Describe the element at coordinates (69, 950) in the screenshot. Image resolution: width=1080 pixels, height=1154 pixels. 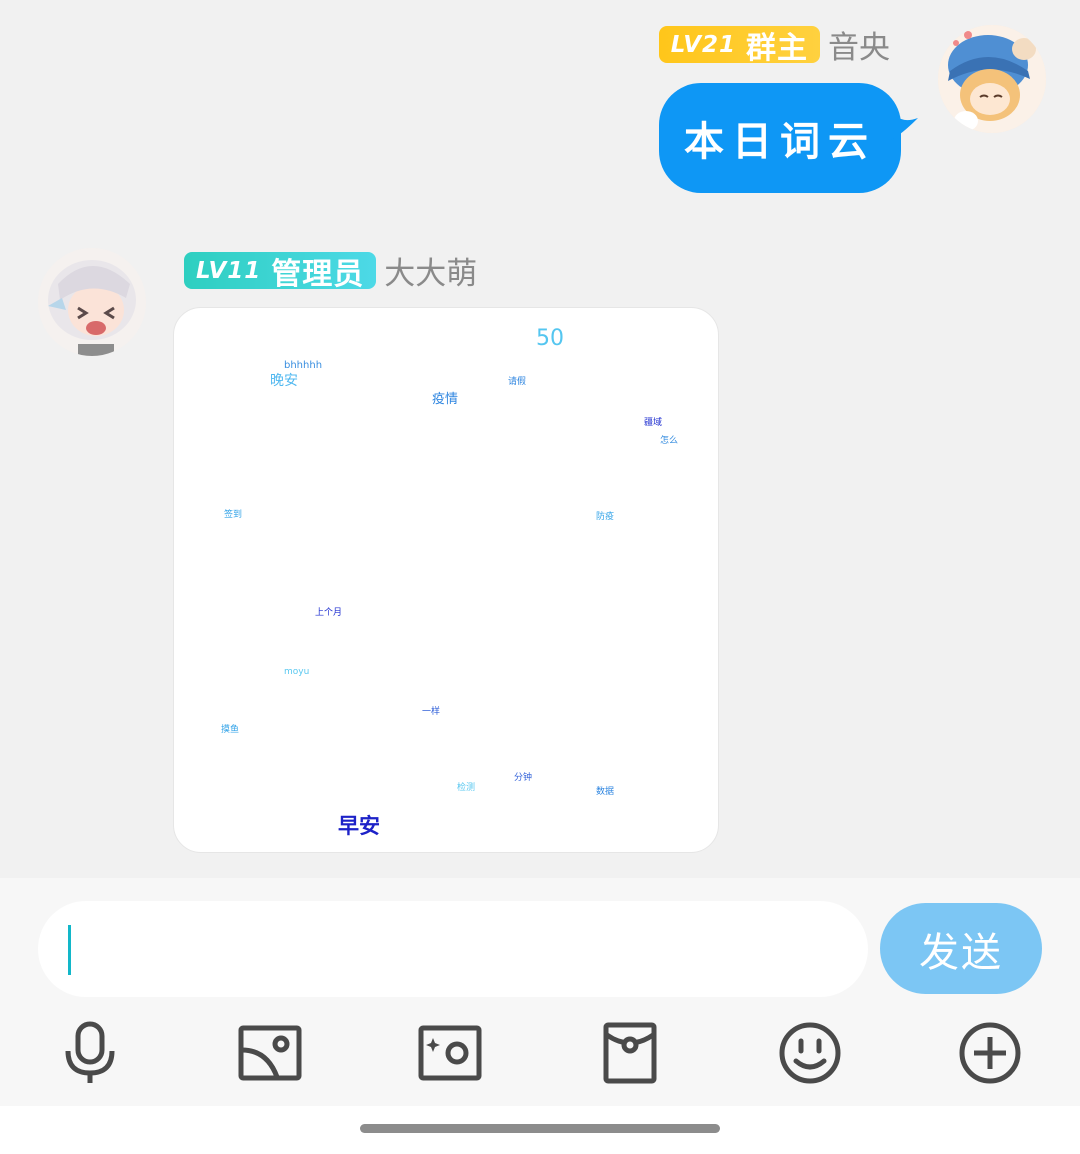
I see `text-cursor` at that location.